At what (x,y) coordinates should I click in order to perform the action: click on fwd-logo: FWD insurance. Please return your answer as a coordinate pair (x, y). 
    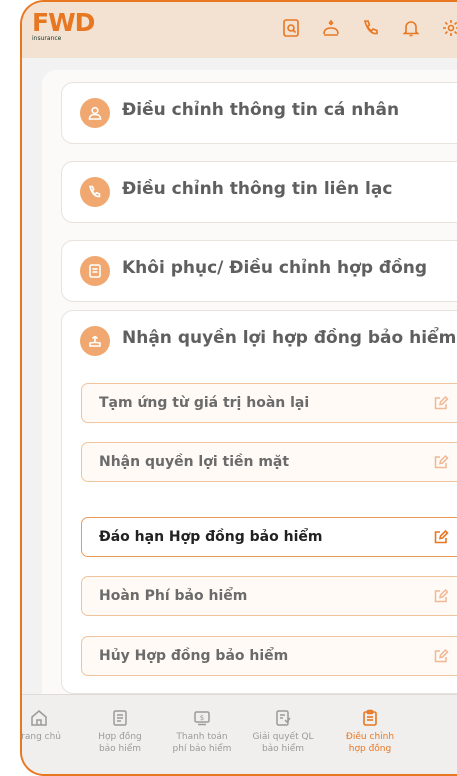
    Looking at the image, I should click on (63, 25).